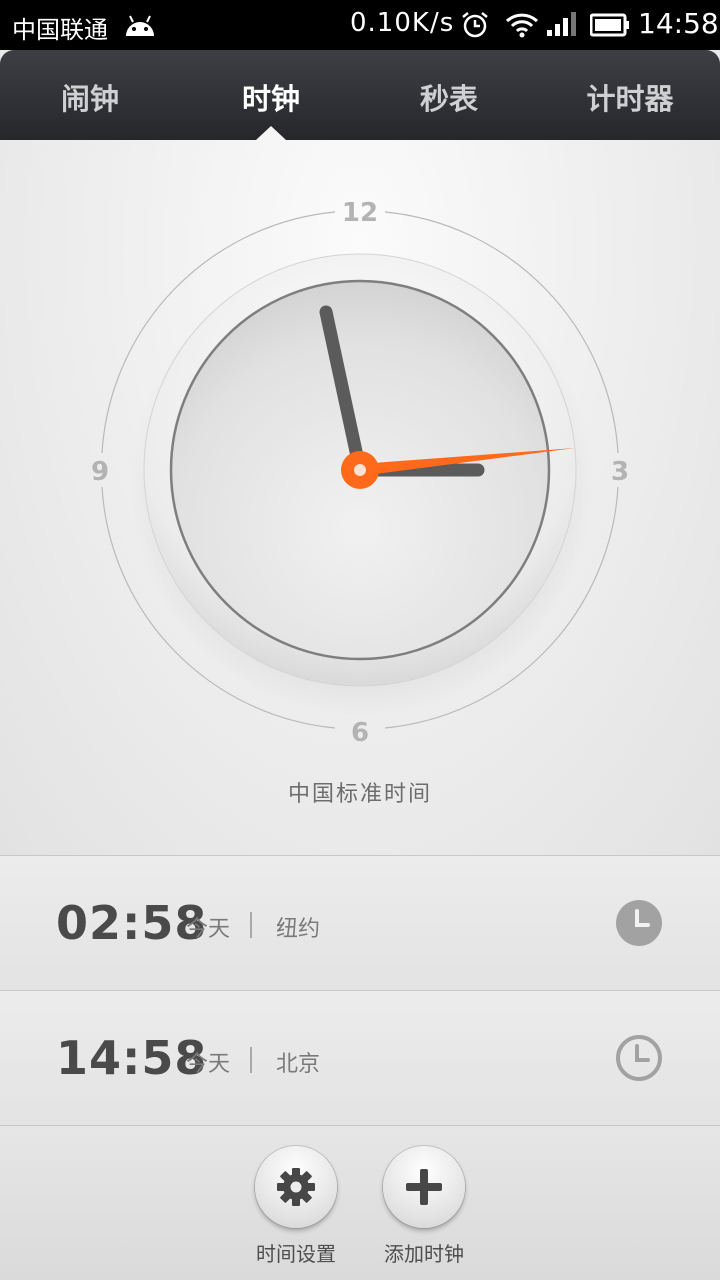  I want to click on tab-alarm: 闹钟, so click(90, 97).